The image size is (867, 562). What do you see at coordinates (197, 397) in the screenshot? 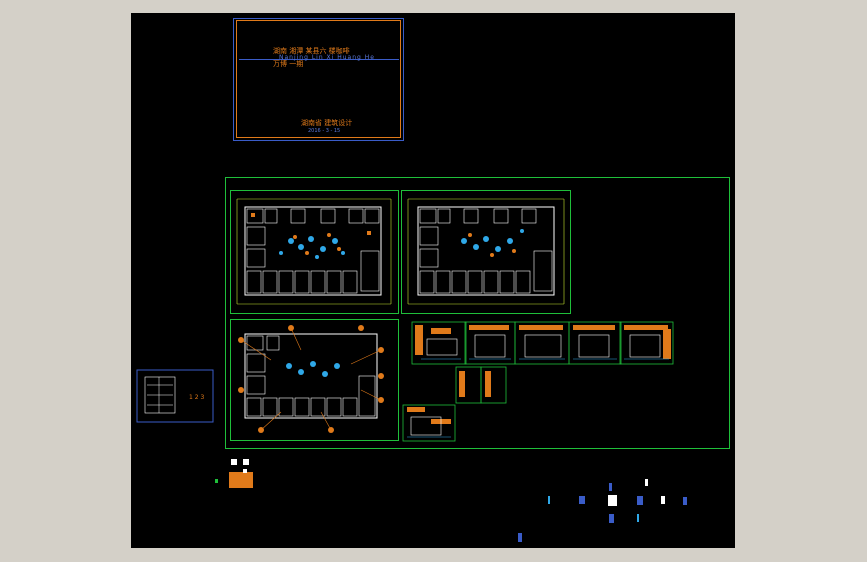
I see `legend-label: 1 2 3` at bounding box center [197, 397].